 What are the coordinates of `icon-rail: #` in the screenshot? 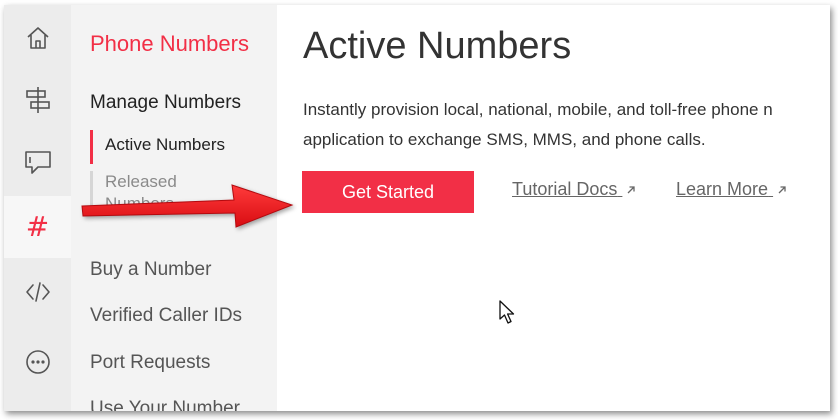 It's located at (37, 208).